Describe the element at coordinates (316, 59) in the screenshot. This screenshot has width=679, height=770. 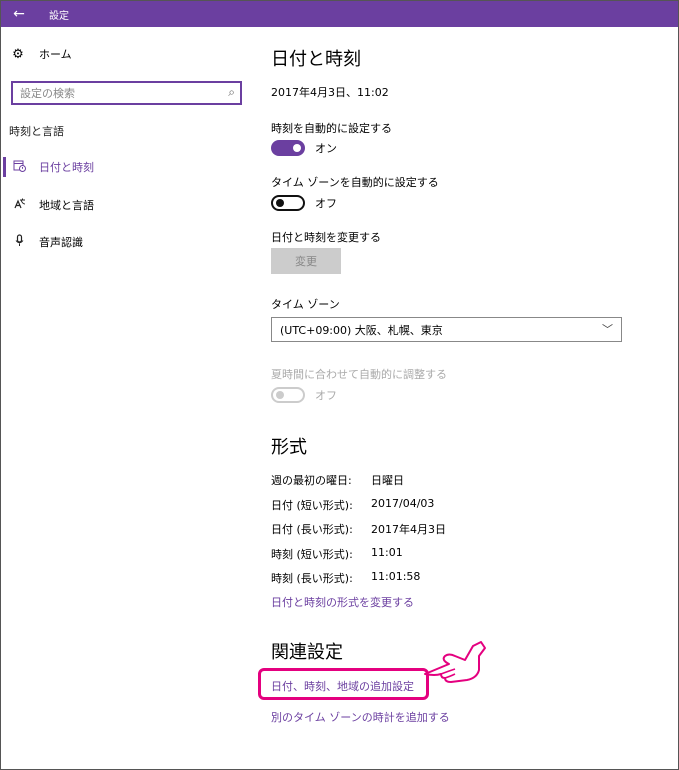
I see `page-title: 日付と時刻` at that location.